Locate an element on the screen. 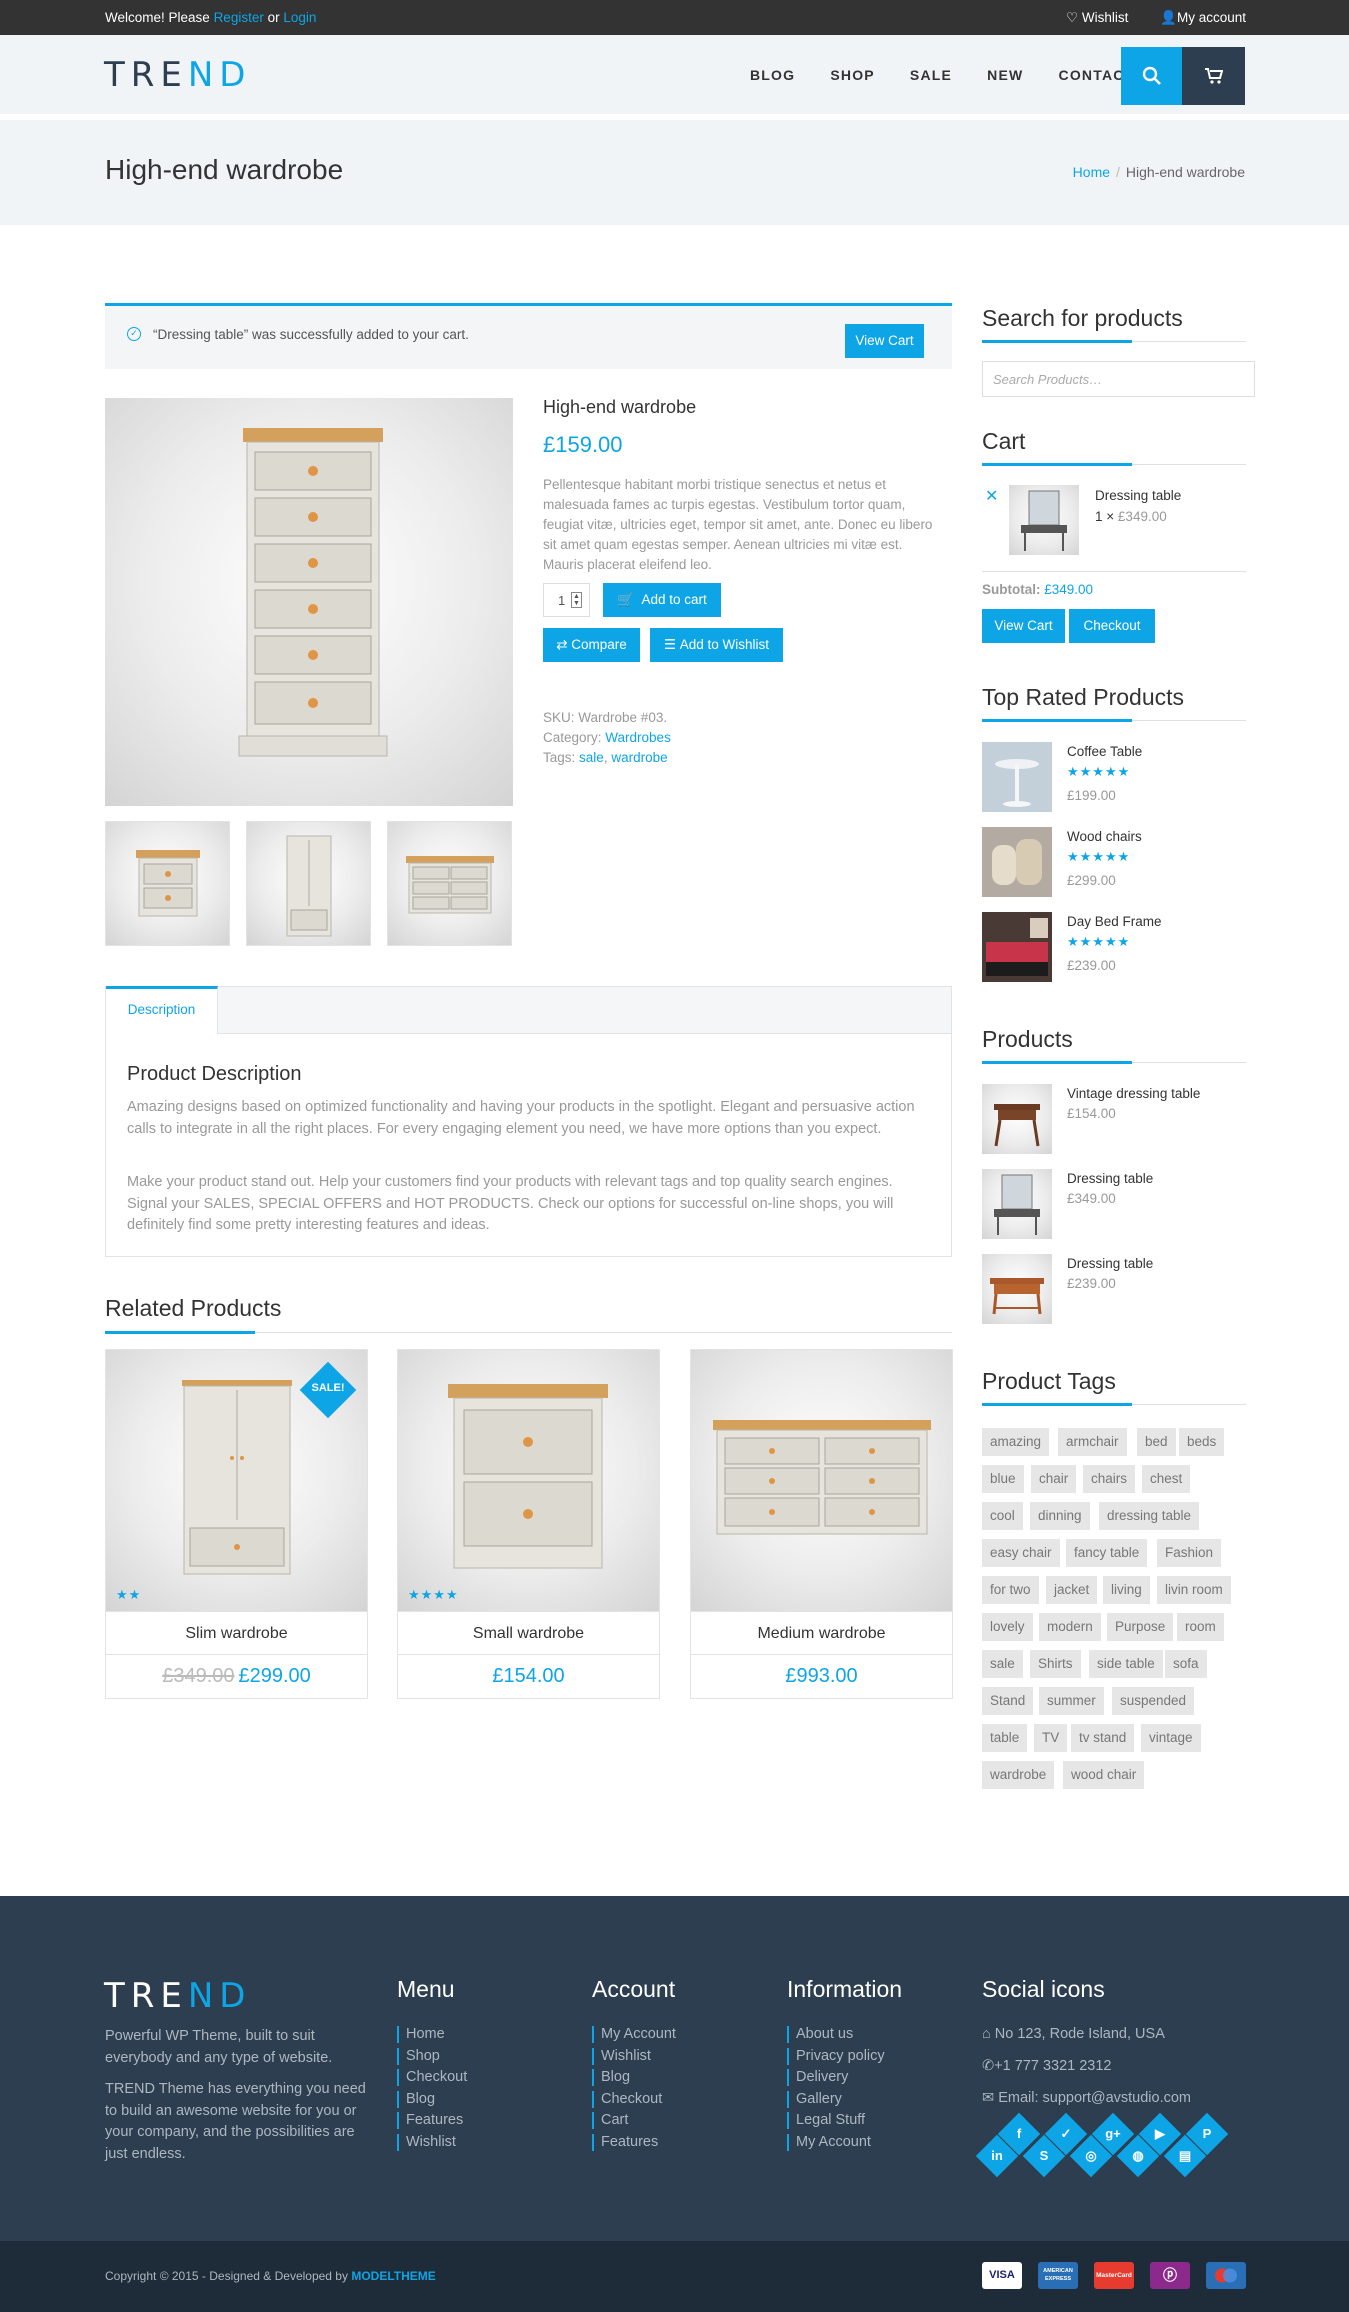 Image resolution: width=1349 pixels, height=2312 pixels. product-tag: dressing table is located at coordinates (1149, 1516).